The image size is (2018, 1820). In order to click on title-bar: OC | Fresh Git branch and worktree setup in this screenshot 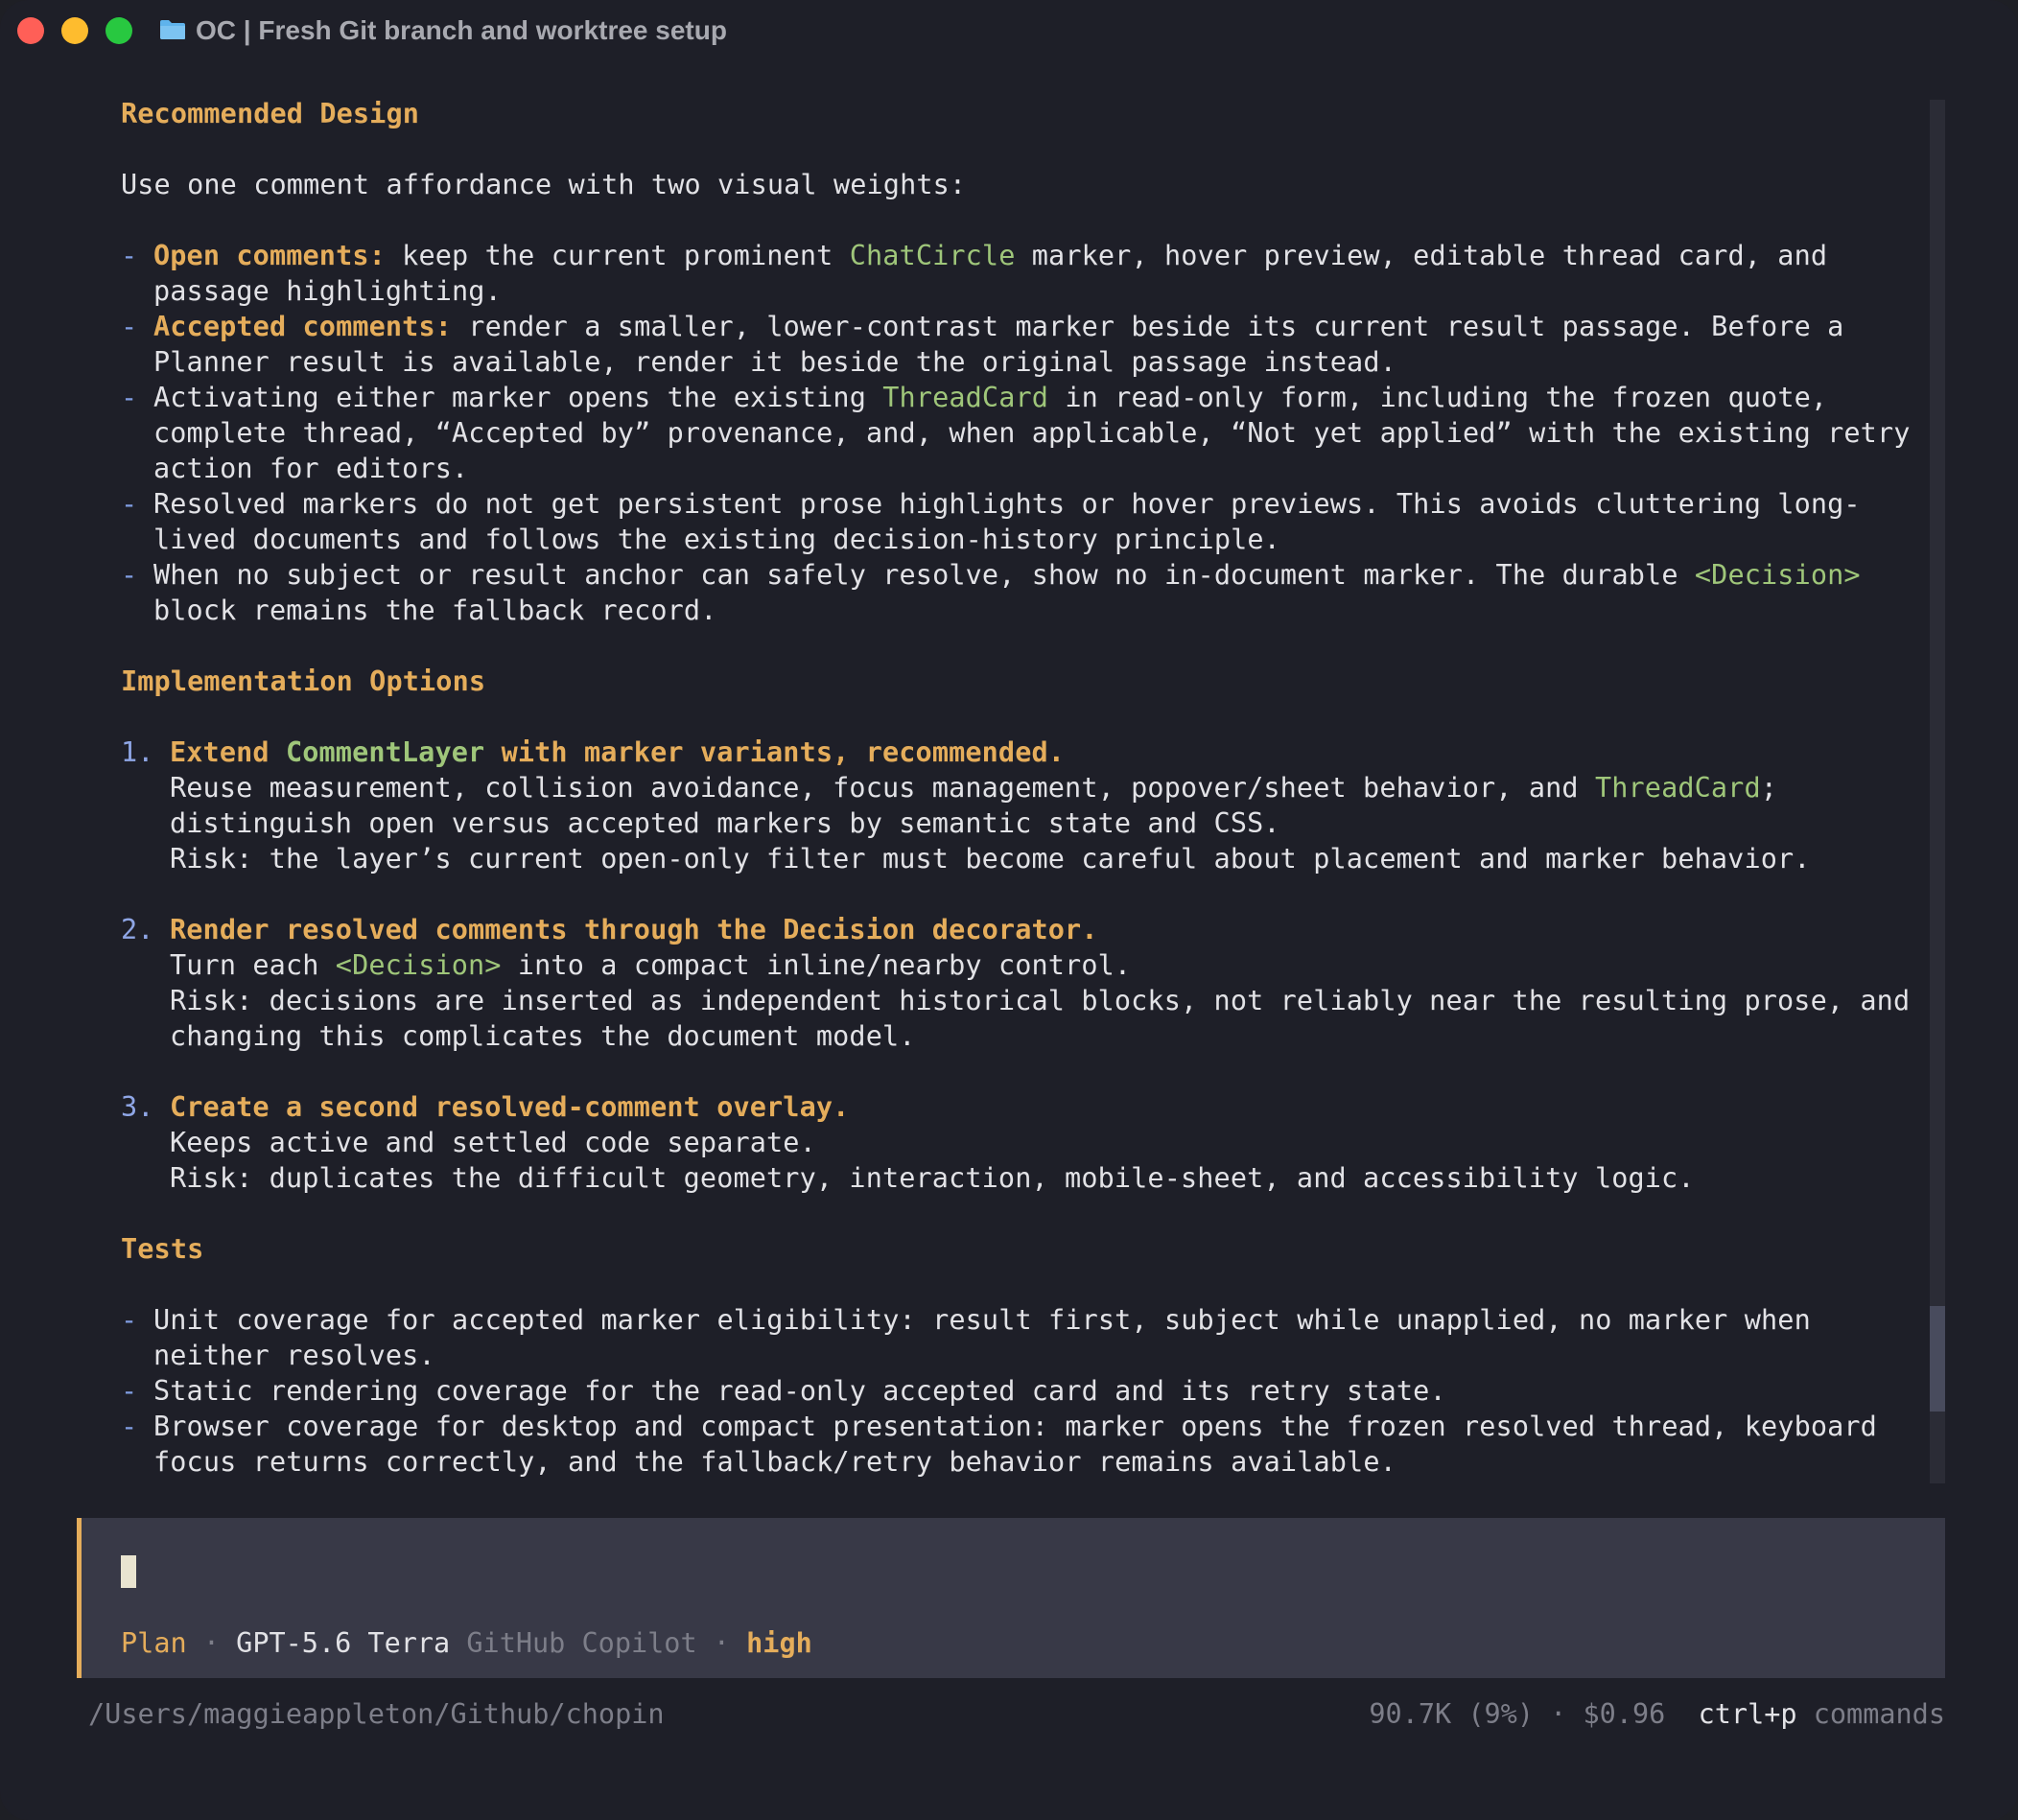, I will do `click(1009, 30)`.